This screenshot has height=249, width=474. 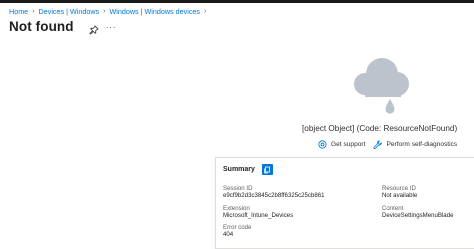 What do you see at coordinates (378, 144) in the screenshot?
I see `wrench-icon` at bounding box center [378, 144].